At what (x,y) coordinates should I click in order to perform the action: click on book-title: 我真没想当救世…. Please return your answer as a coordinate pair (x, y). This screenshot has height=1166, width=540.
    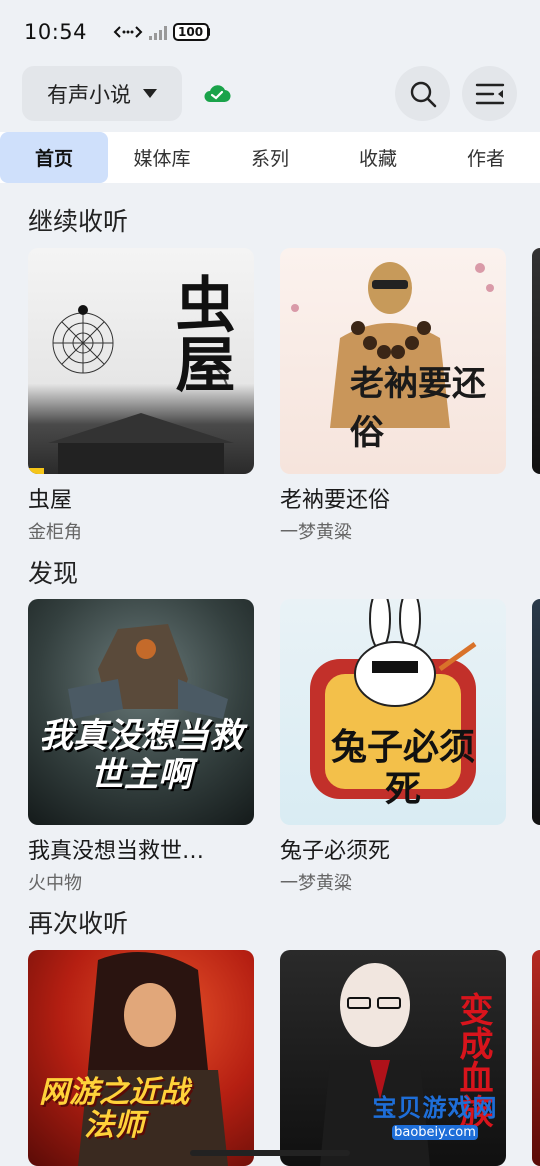
    Looking at the image, I should click on (116, 851).